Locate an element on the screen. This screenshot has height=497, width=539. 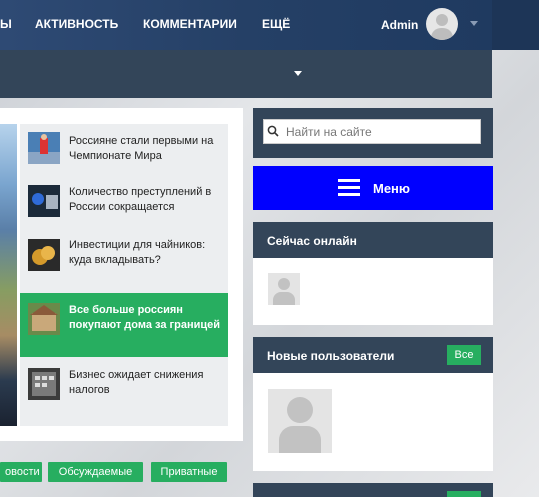
username: Admin is located at coordinates (399, 25).